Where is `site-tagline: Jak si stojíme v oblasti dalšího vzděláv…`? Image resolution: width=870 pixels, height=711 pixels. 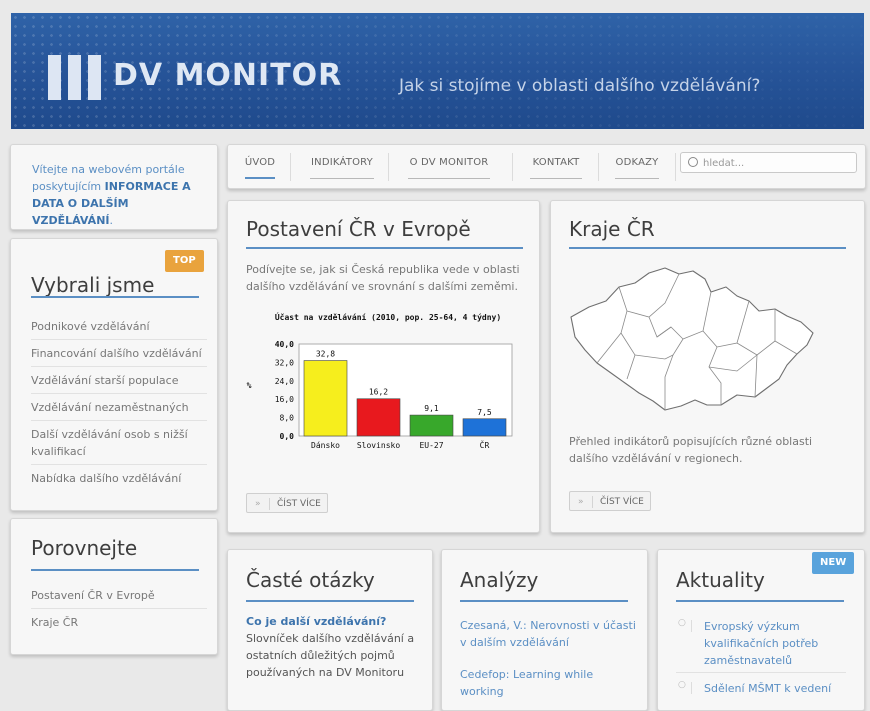
site-tagline: Jak si stojíme v oblasti dalšího vzděláv… is located at coordinates (580, 86).